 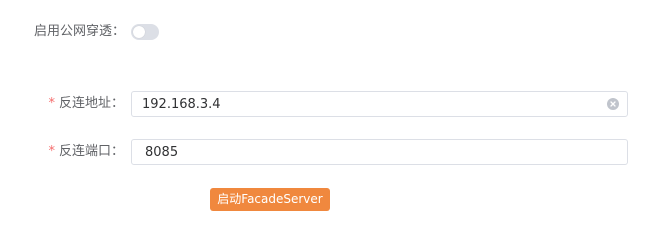 I want to click on port-input-wrapper, so click(x=379, y=152).